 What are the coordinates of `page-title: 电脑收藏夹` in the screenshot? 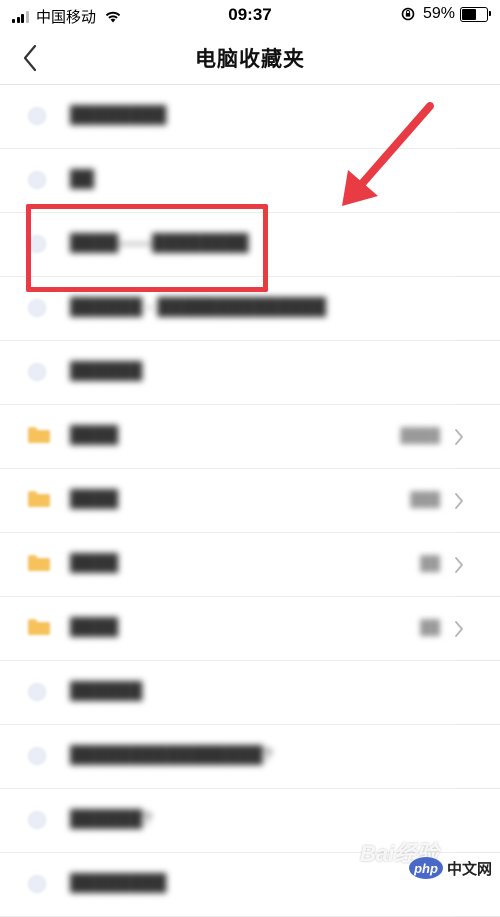 It's located at (250, 59).